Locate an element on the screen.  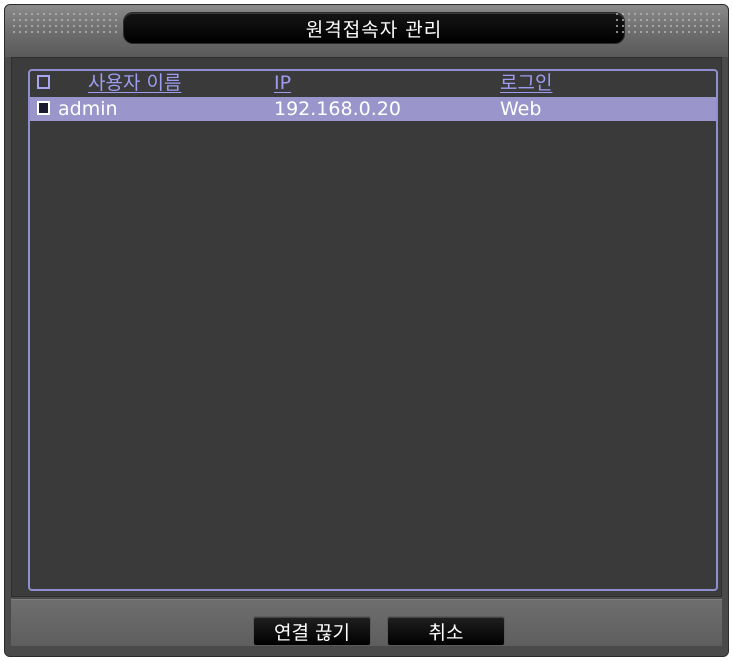
header-ip: IP is located at coordinates (282, 83).